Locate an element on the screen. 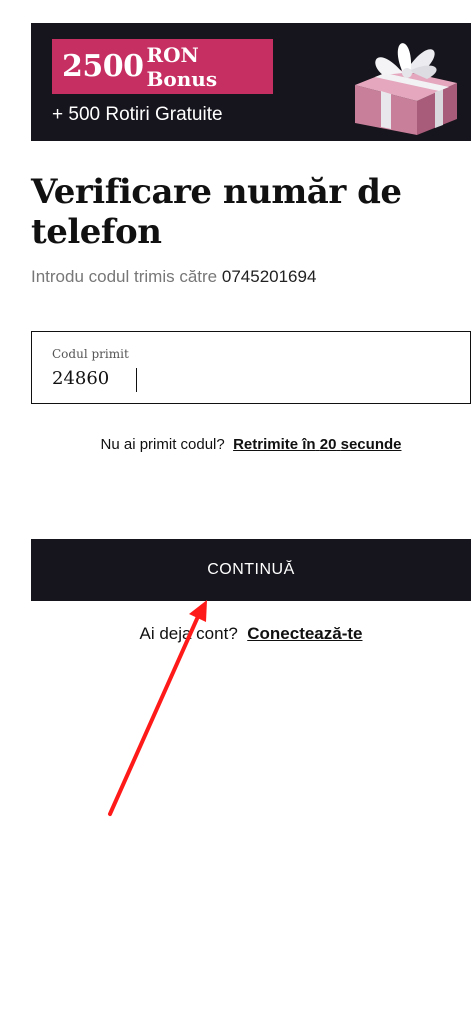 The height and width of the screenshot is (1024, 473). code-input is located at coordinates (247, 378).